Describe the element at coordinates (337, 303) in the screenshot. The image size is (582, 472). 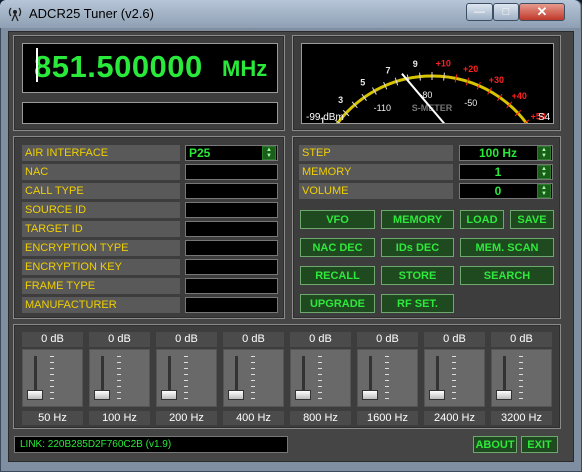
I see `upgrade-button: UPGRADE` at that location.